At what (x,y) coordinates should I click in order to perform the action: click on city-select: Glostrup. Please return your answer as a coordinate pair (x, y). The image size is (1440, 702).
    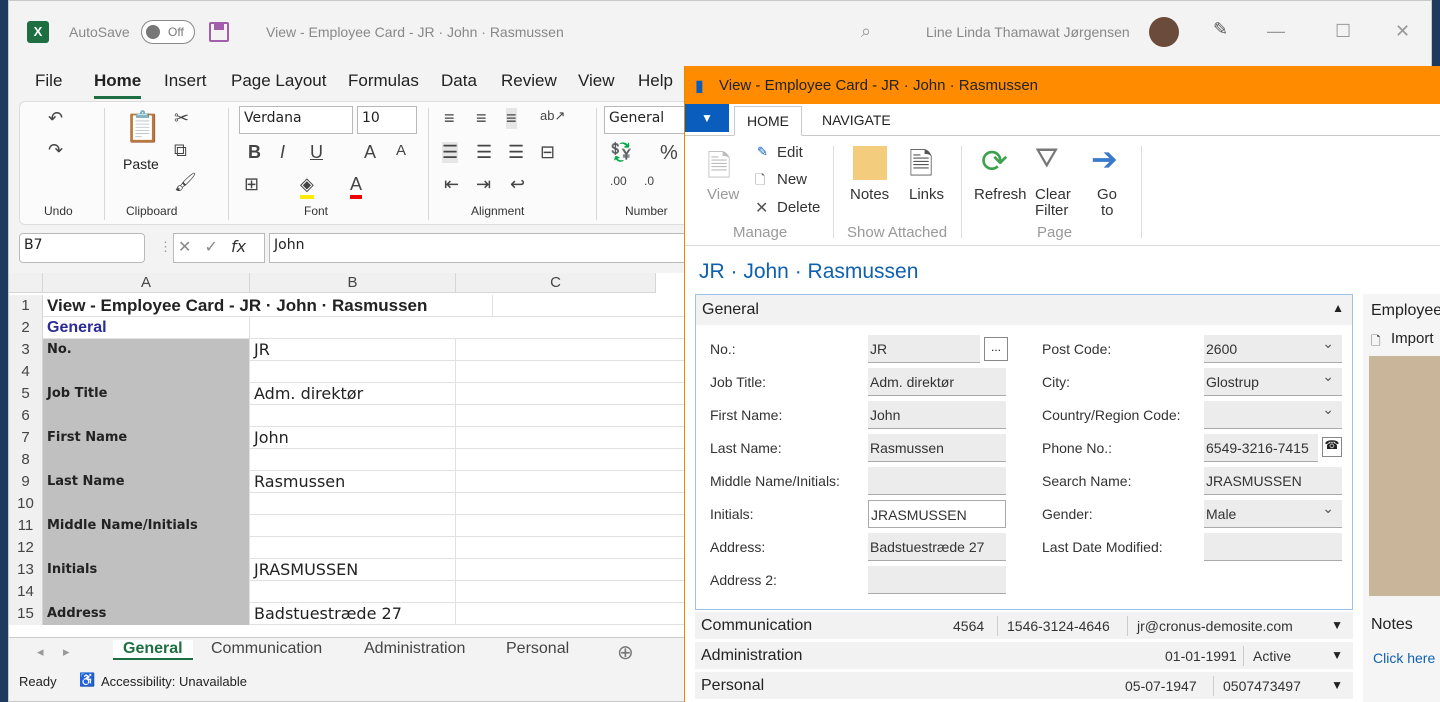
    Looking at the image, I should click on (1273, 382).